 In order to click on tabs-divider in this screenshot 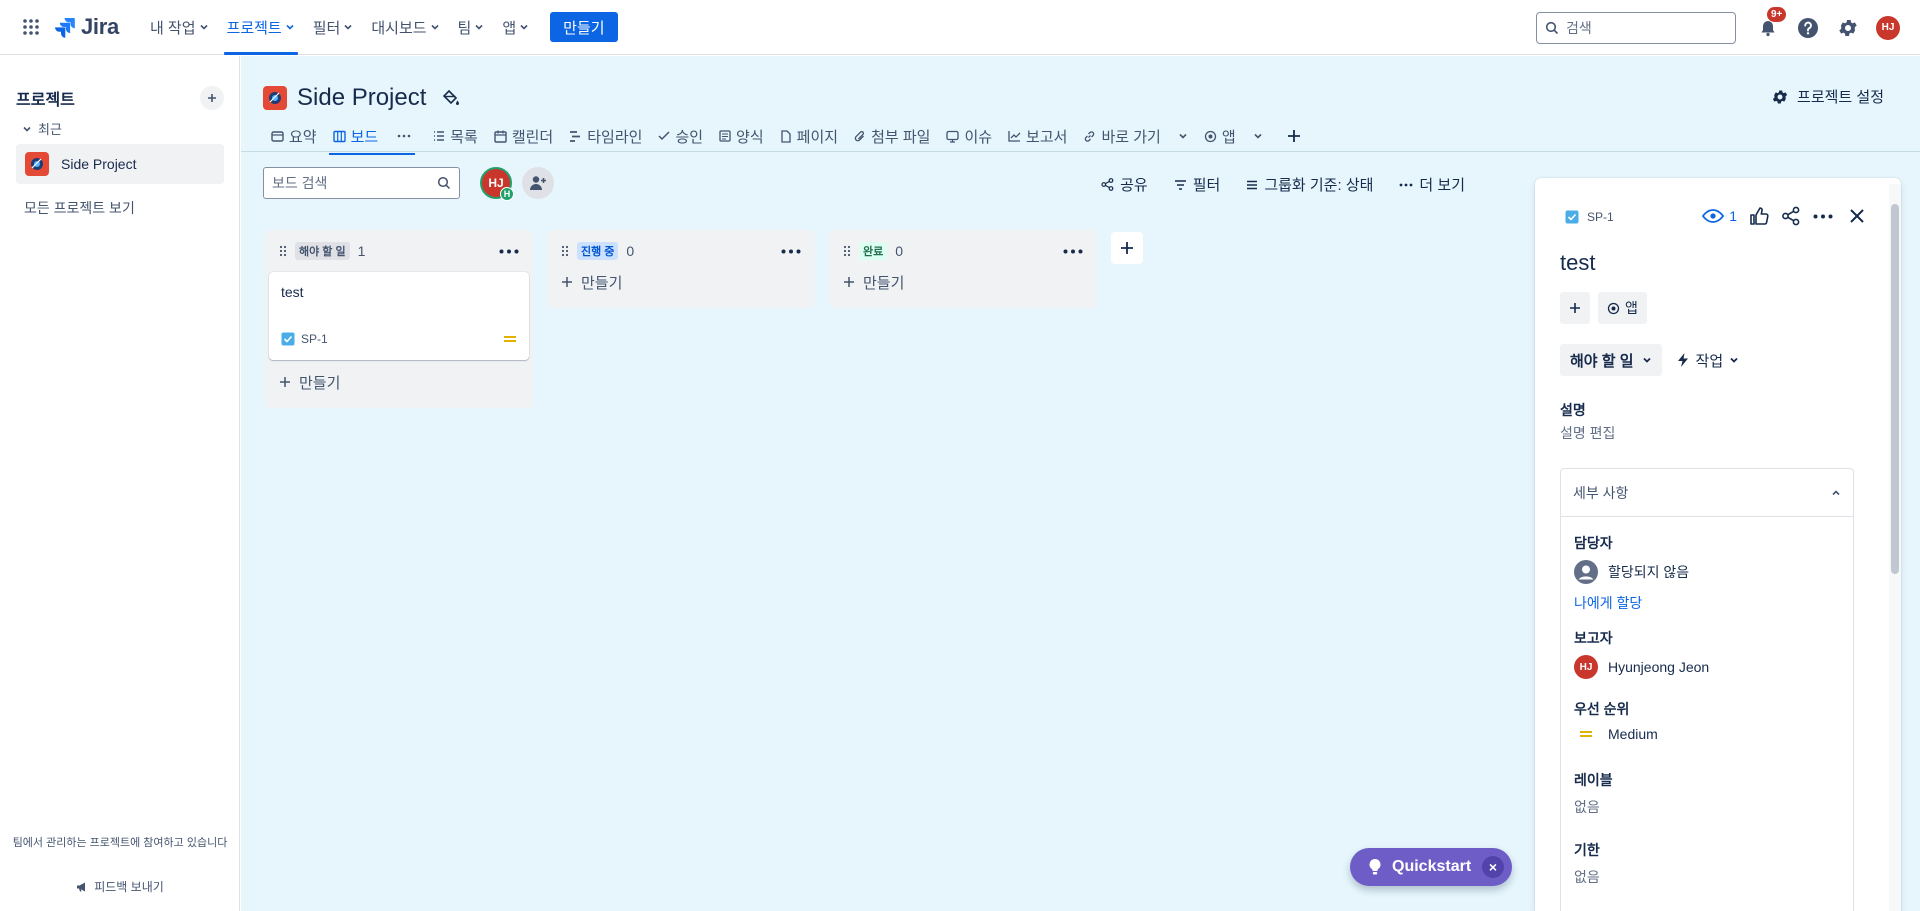, I will do `click(1080, 151)`.